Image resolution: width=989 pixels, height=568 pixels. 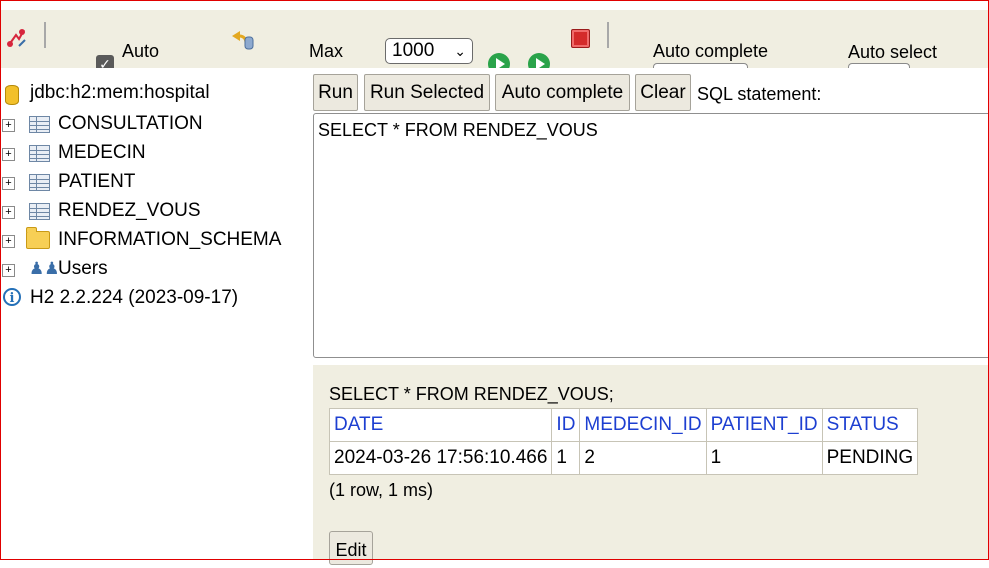 I want to click on cell-status: PENDING, so click(x=870, y=458).